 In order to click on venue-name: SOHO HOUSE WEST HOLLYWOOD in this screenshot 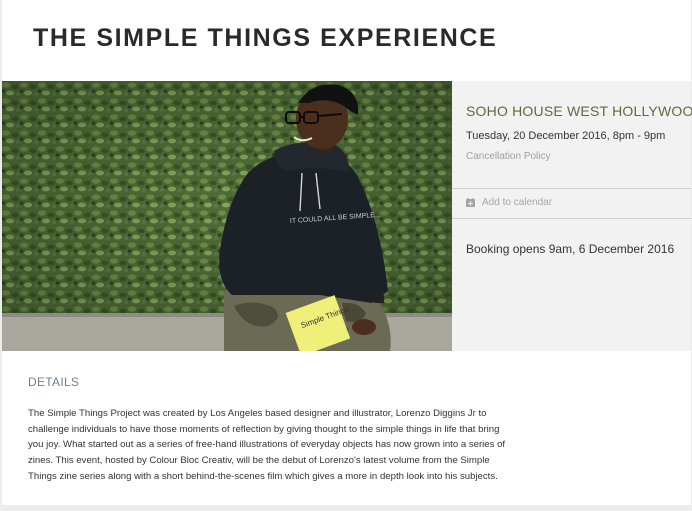, I will do `click(579, 111)`.